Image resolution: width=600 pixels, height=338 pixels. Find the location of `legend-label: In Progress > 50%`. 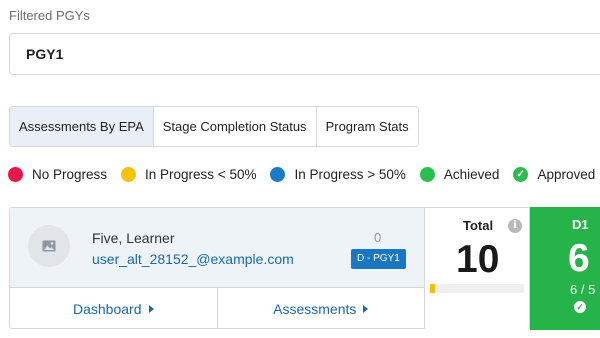

legend-label: In Progress > 50% is located at coordinates (350, 174).